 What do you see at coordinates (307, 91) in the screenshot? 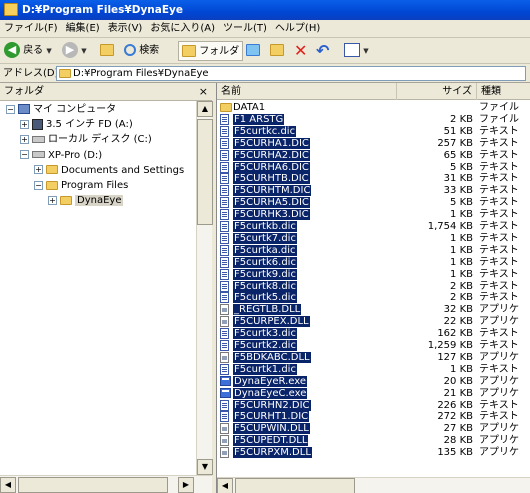
I see `column-name: 名前` at bounding box center [307, 91].